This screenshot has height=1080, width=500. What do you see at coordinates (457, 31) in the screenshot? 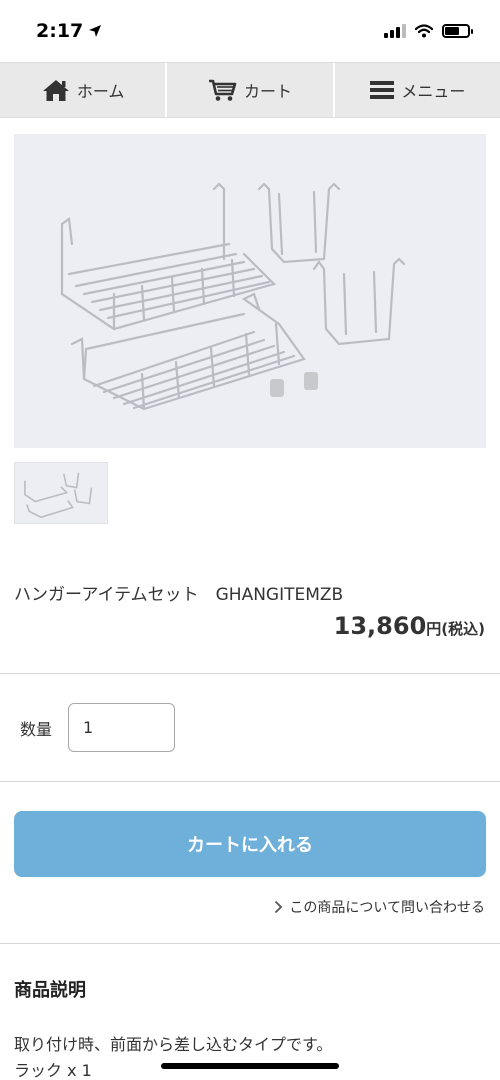
I see `battery-icon` at bounding box center [457, 31].